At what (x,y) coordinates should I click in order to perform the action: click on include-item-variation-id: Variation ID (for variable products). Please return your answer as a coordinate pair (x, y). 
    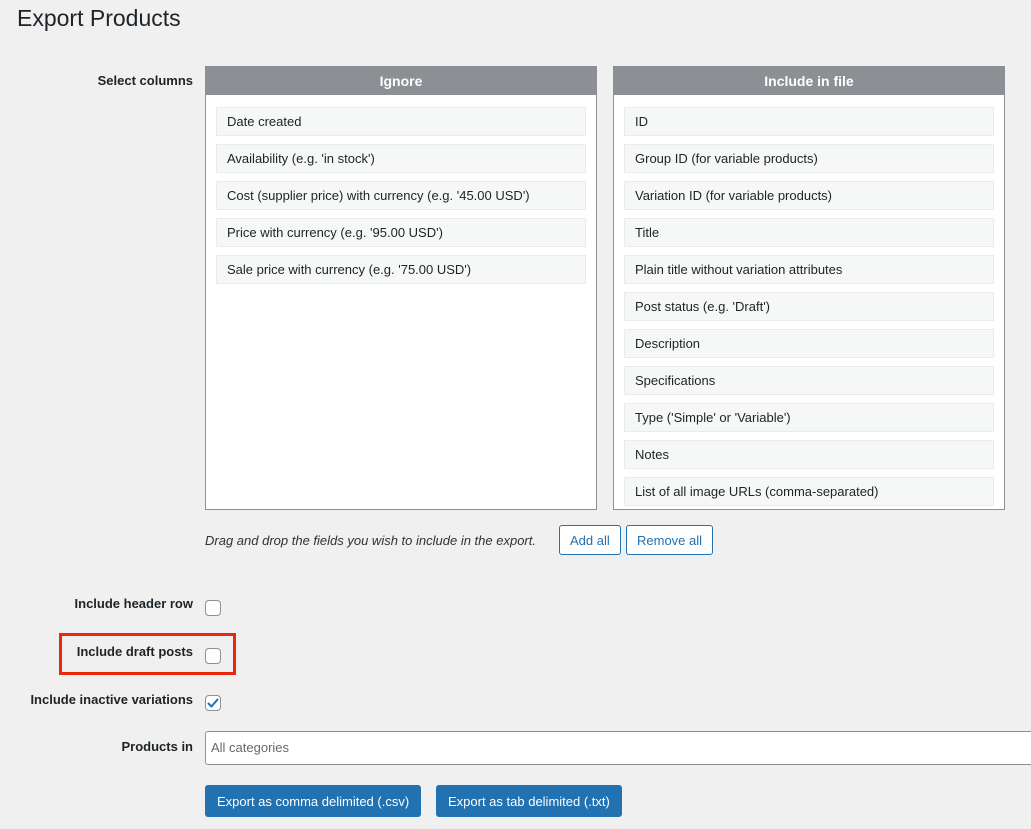
    Looking at the image, I should click on (809, 195).